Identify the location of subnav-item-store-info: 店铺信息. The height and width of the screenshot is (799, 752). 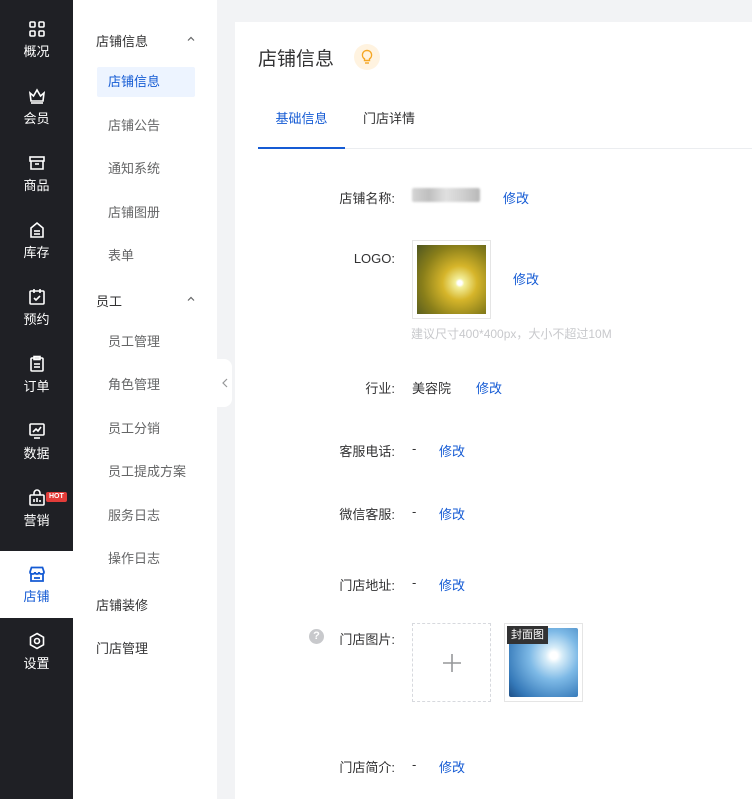
(146, 82).